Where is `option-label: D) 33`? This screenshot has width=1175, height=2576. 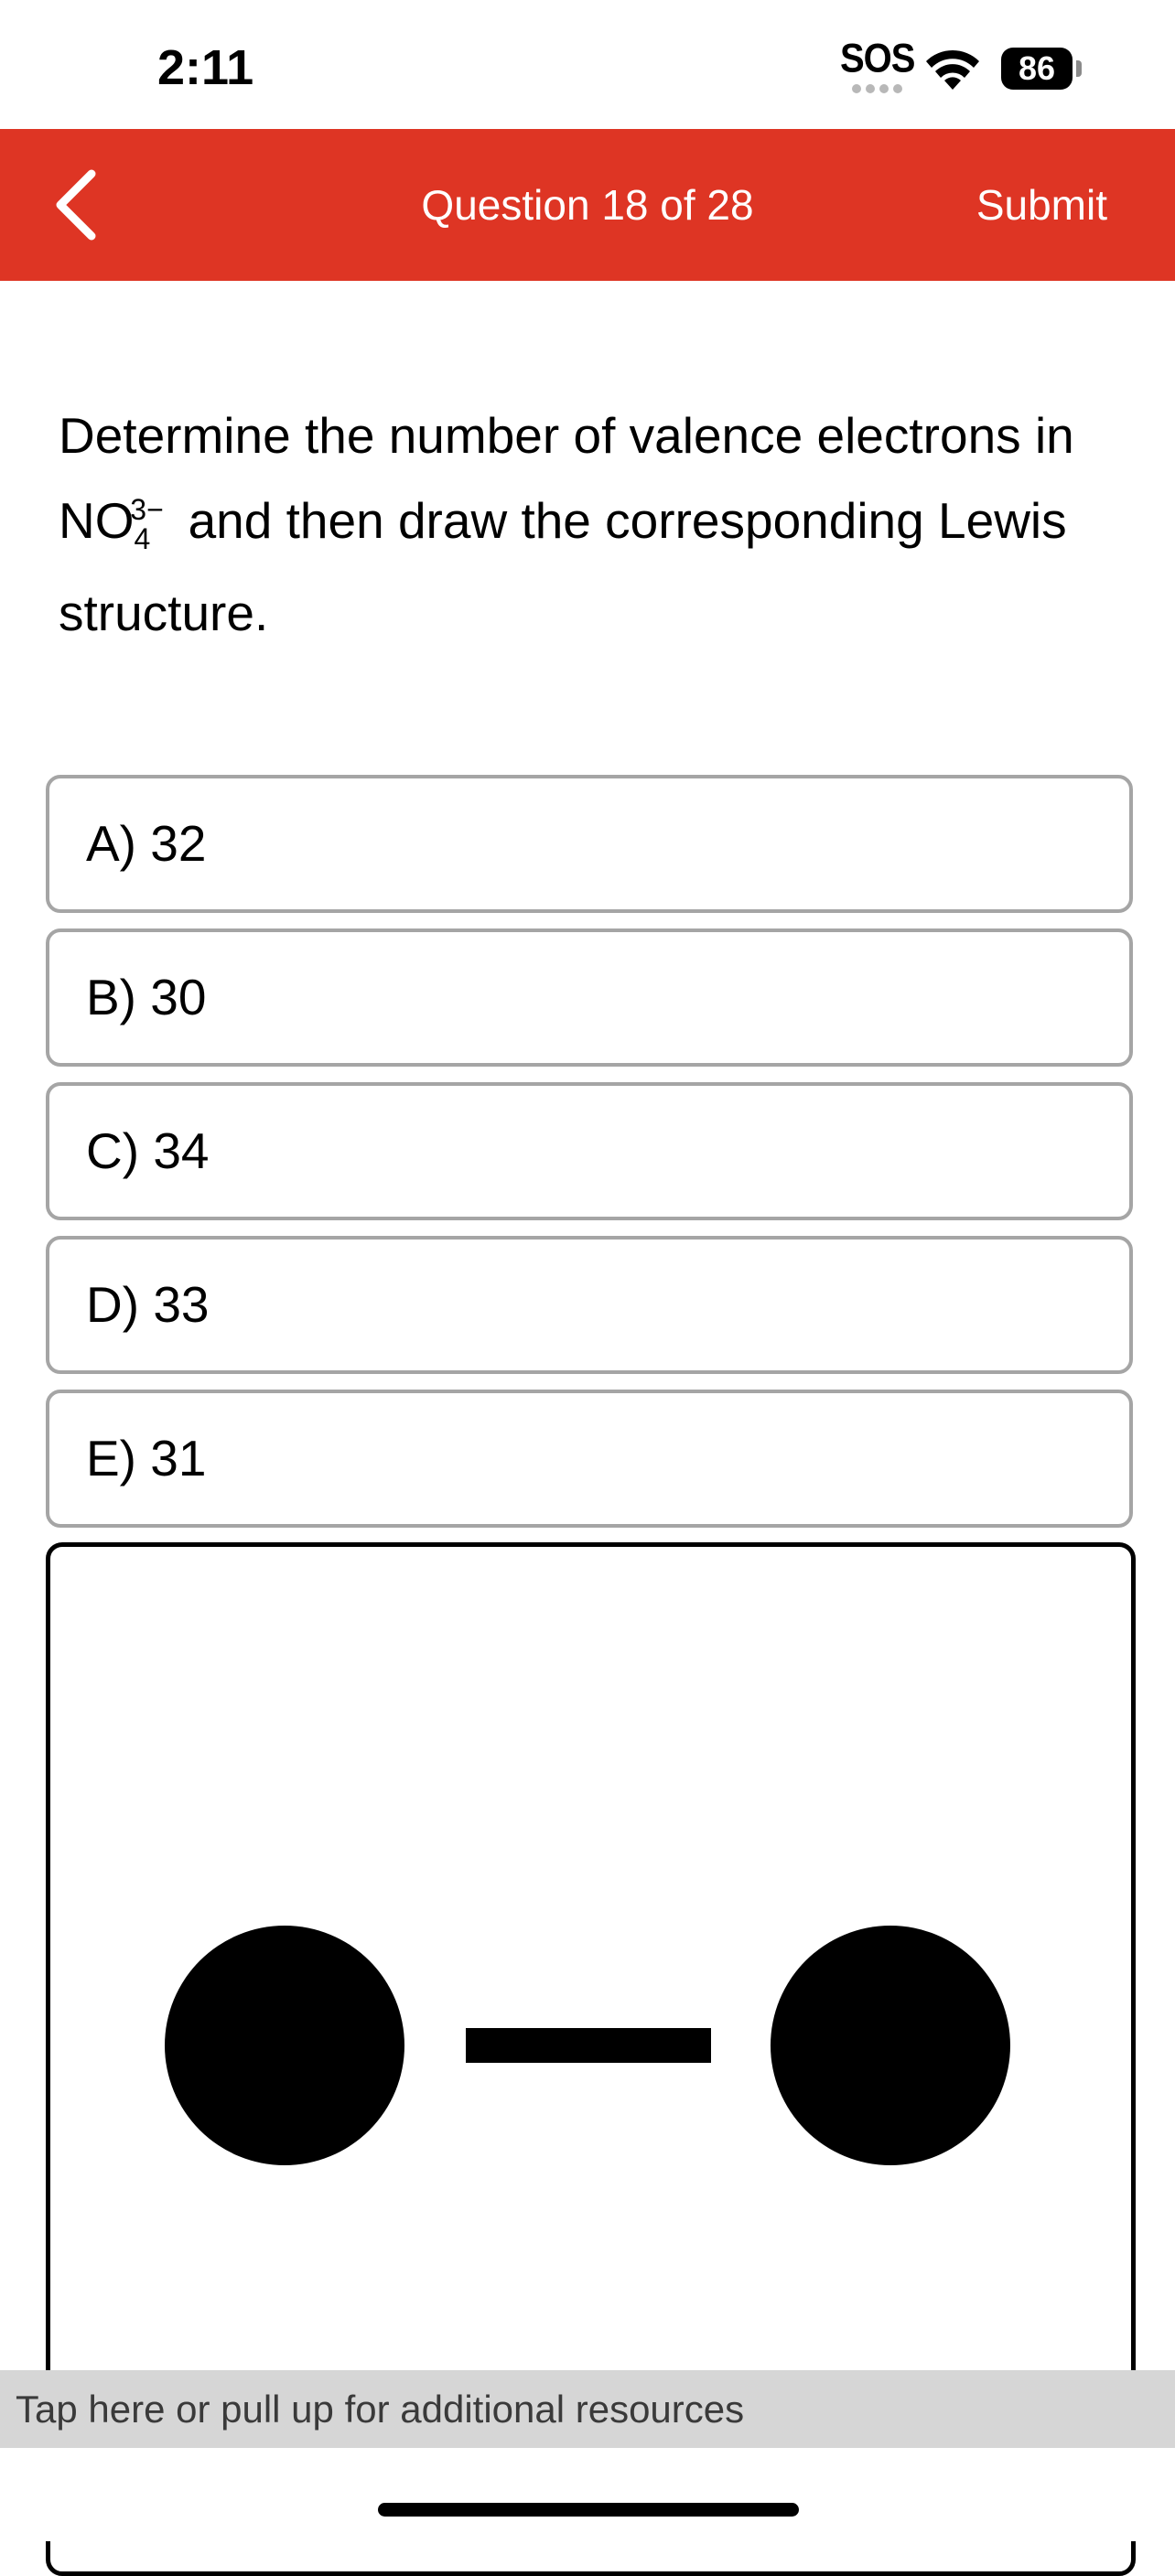
option-label: D) 33 is located at coordinates (148, 1304).